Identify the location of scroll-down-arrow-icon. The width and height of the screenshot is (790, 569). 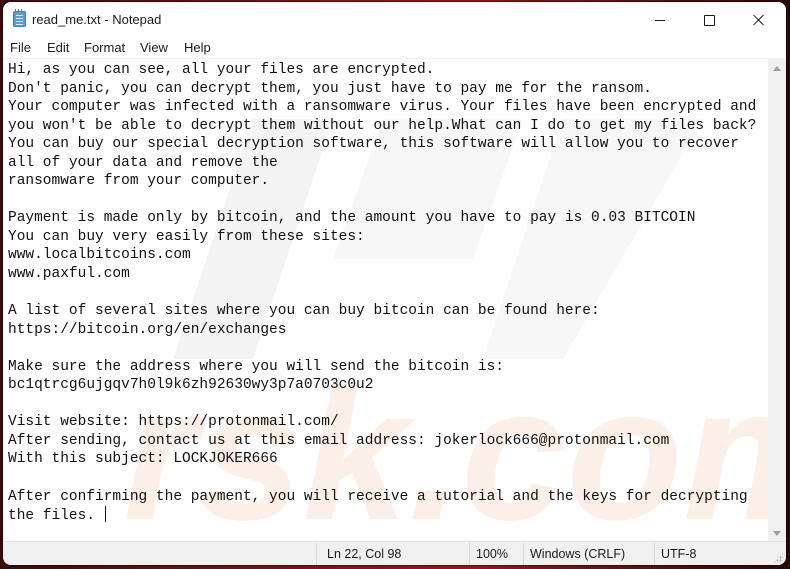
(777, 533).